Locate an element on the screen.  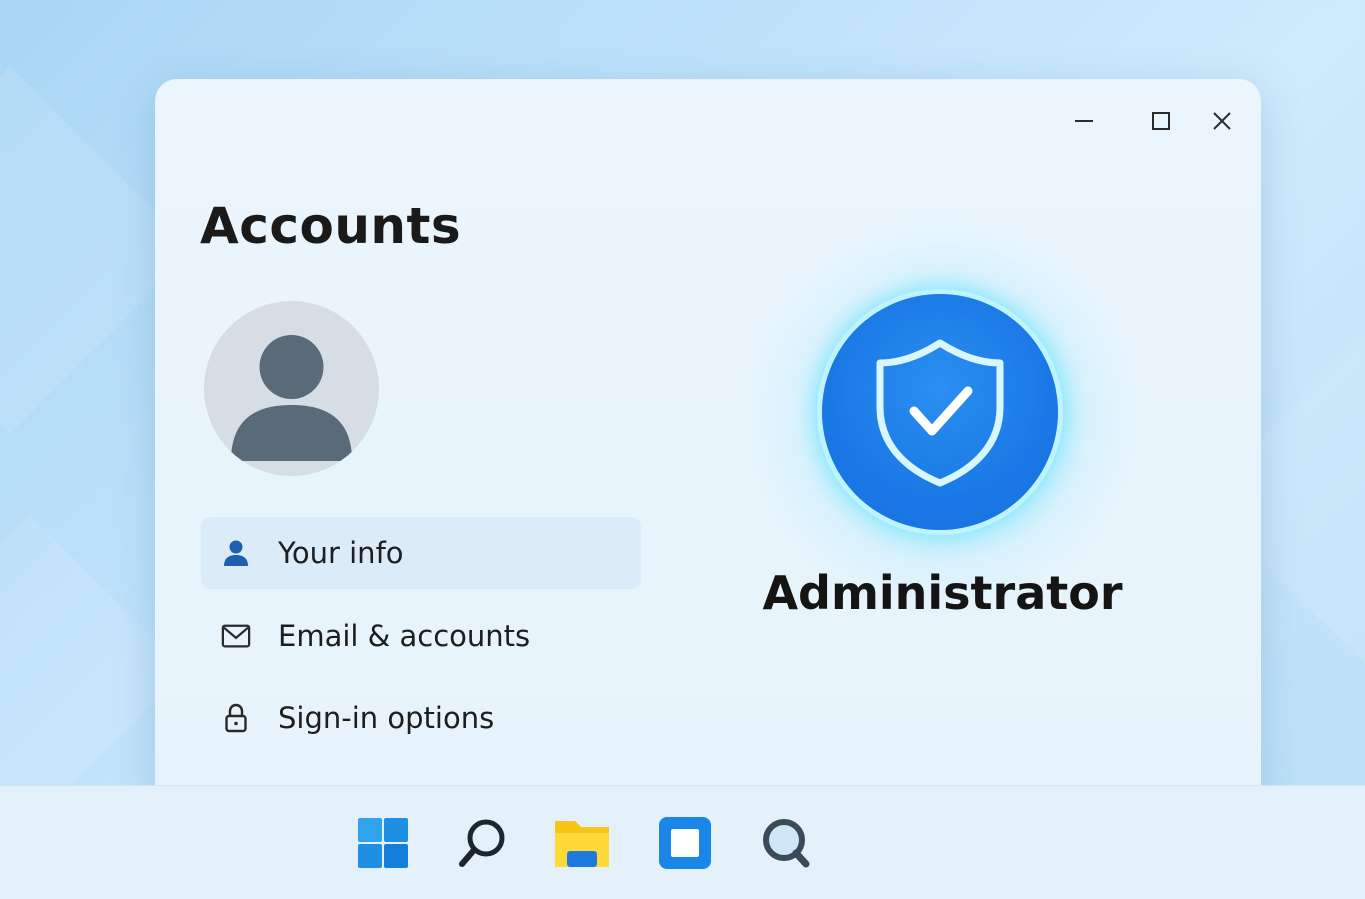
nav-item-email-accounts: Email & accounts is located at coordinates (421, 636).